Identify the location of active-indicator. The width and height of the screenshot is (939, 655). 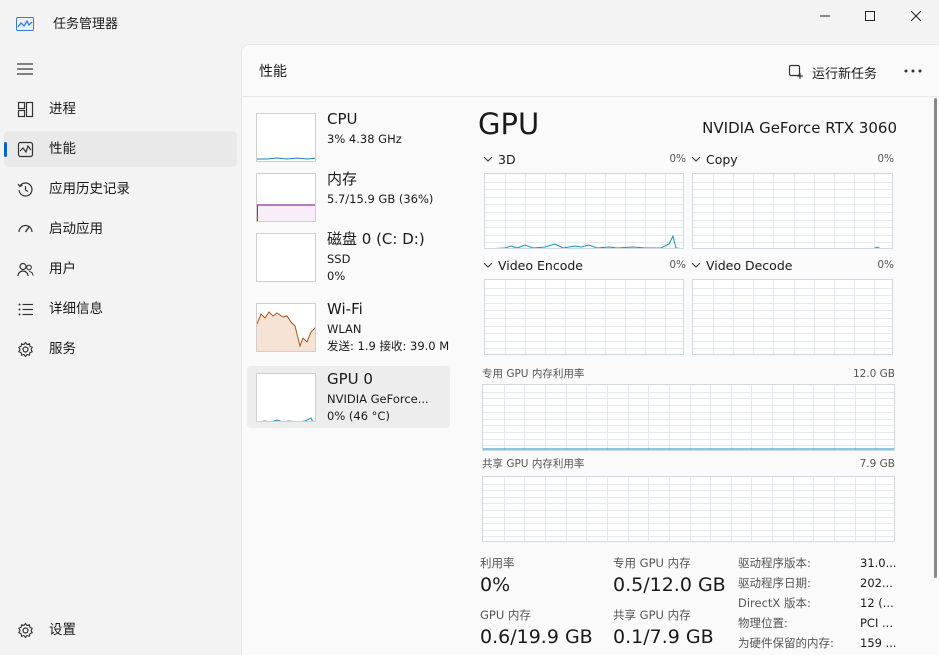
(5, 149).